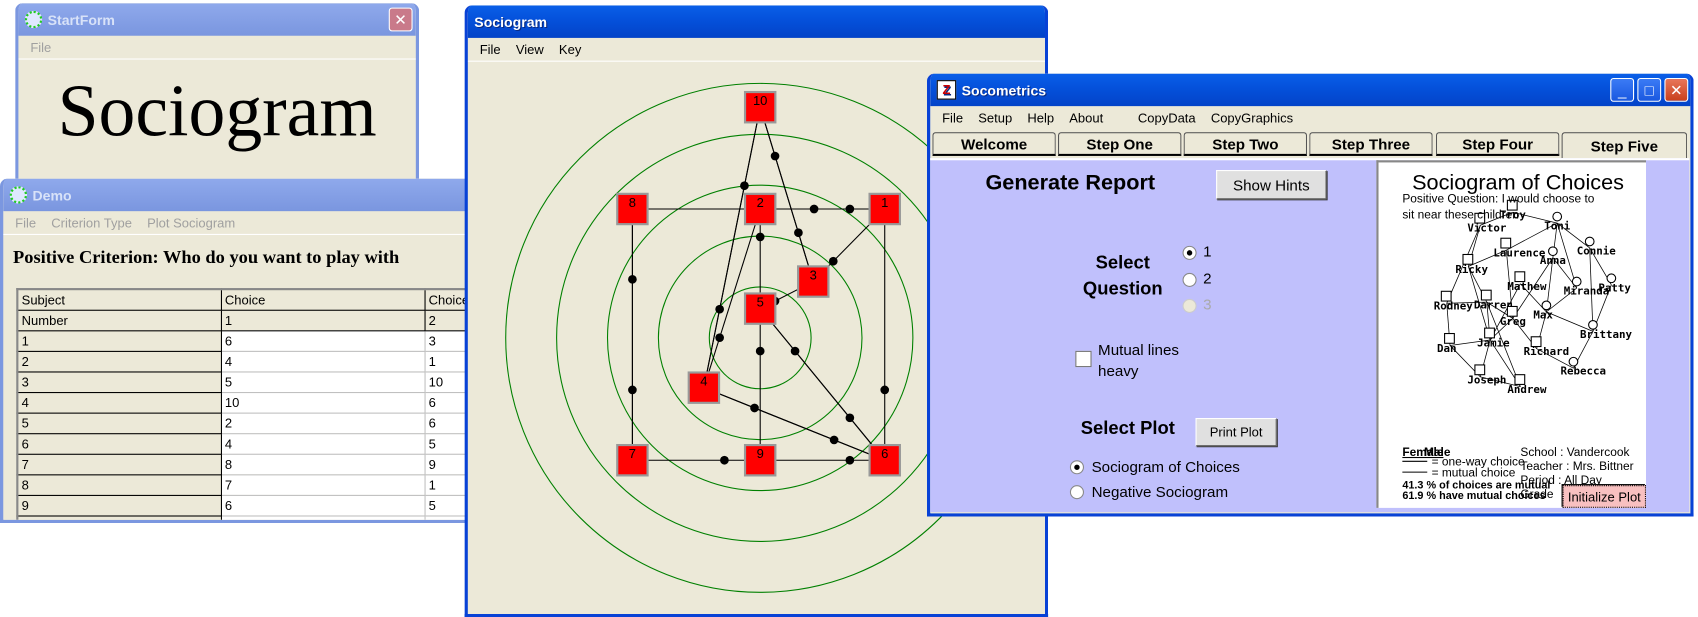 This screenshot has width=1698, height=617. What do you see at coordinates (119, 505) in the screenshot?
I see `table-cell: 9` at bounding box center [119, 505].